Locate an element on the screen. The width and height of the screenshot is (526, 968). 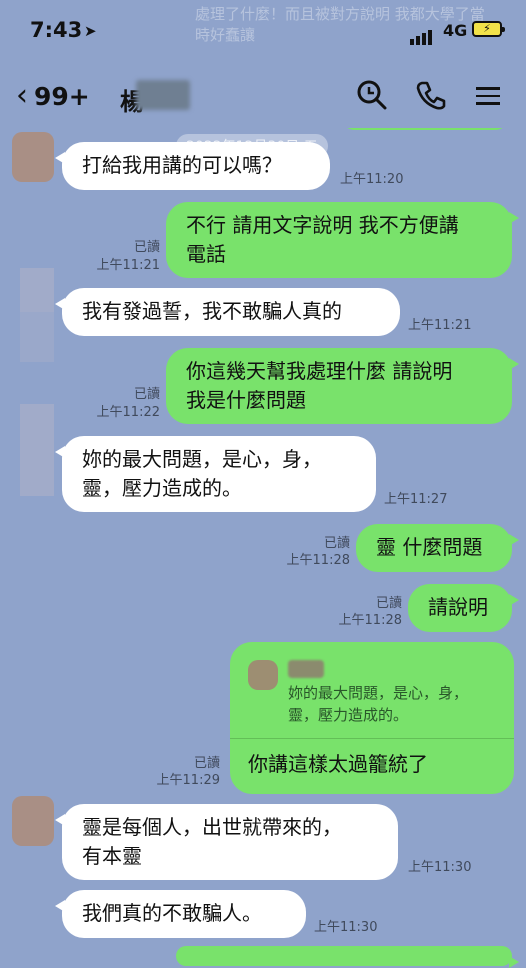
message-bubble: 請說明 is located at coordinates (463, 608).